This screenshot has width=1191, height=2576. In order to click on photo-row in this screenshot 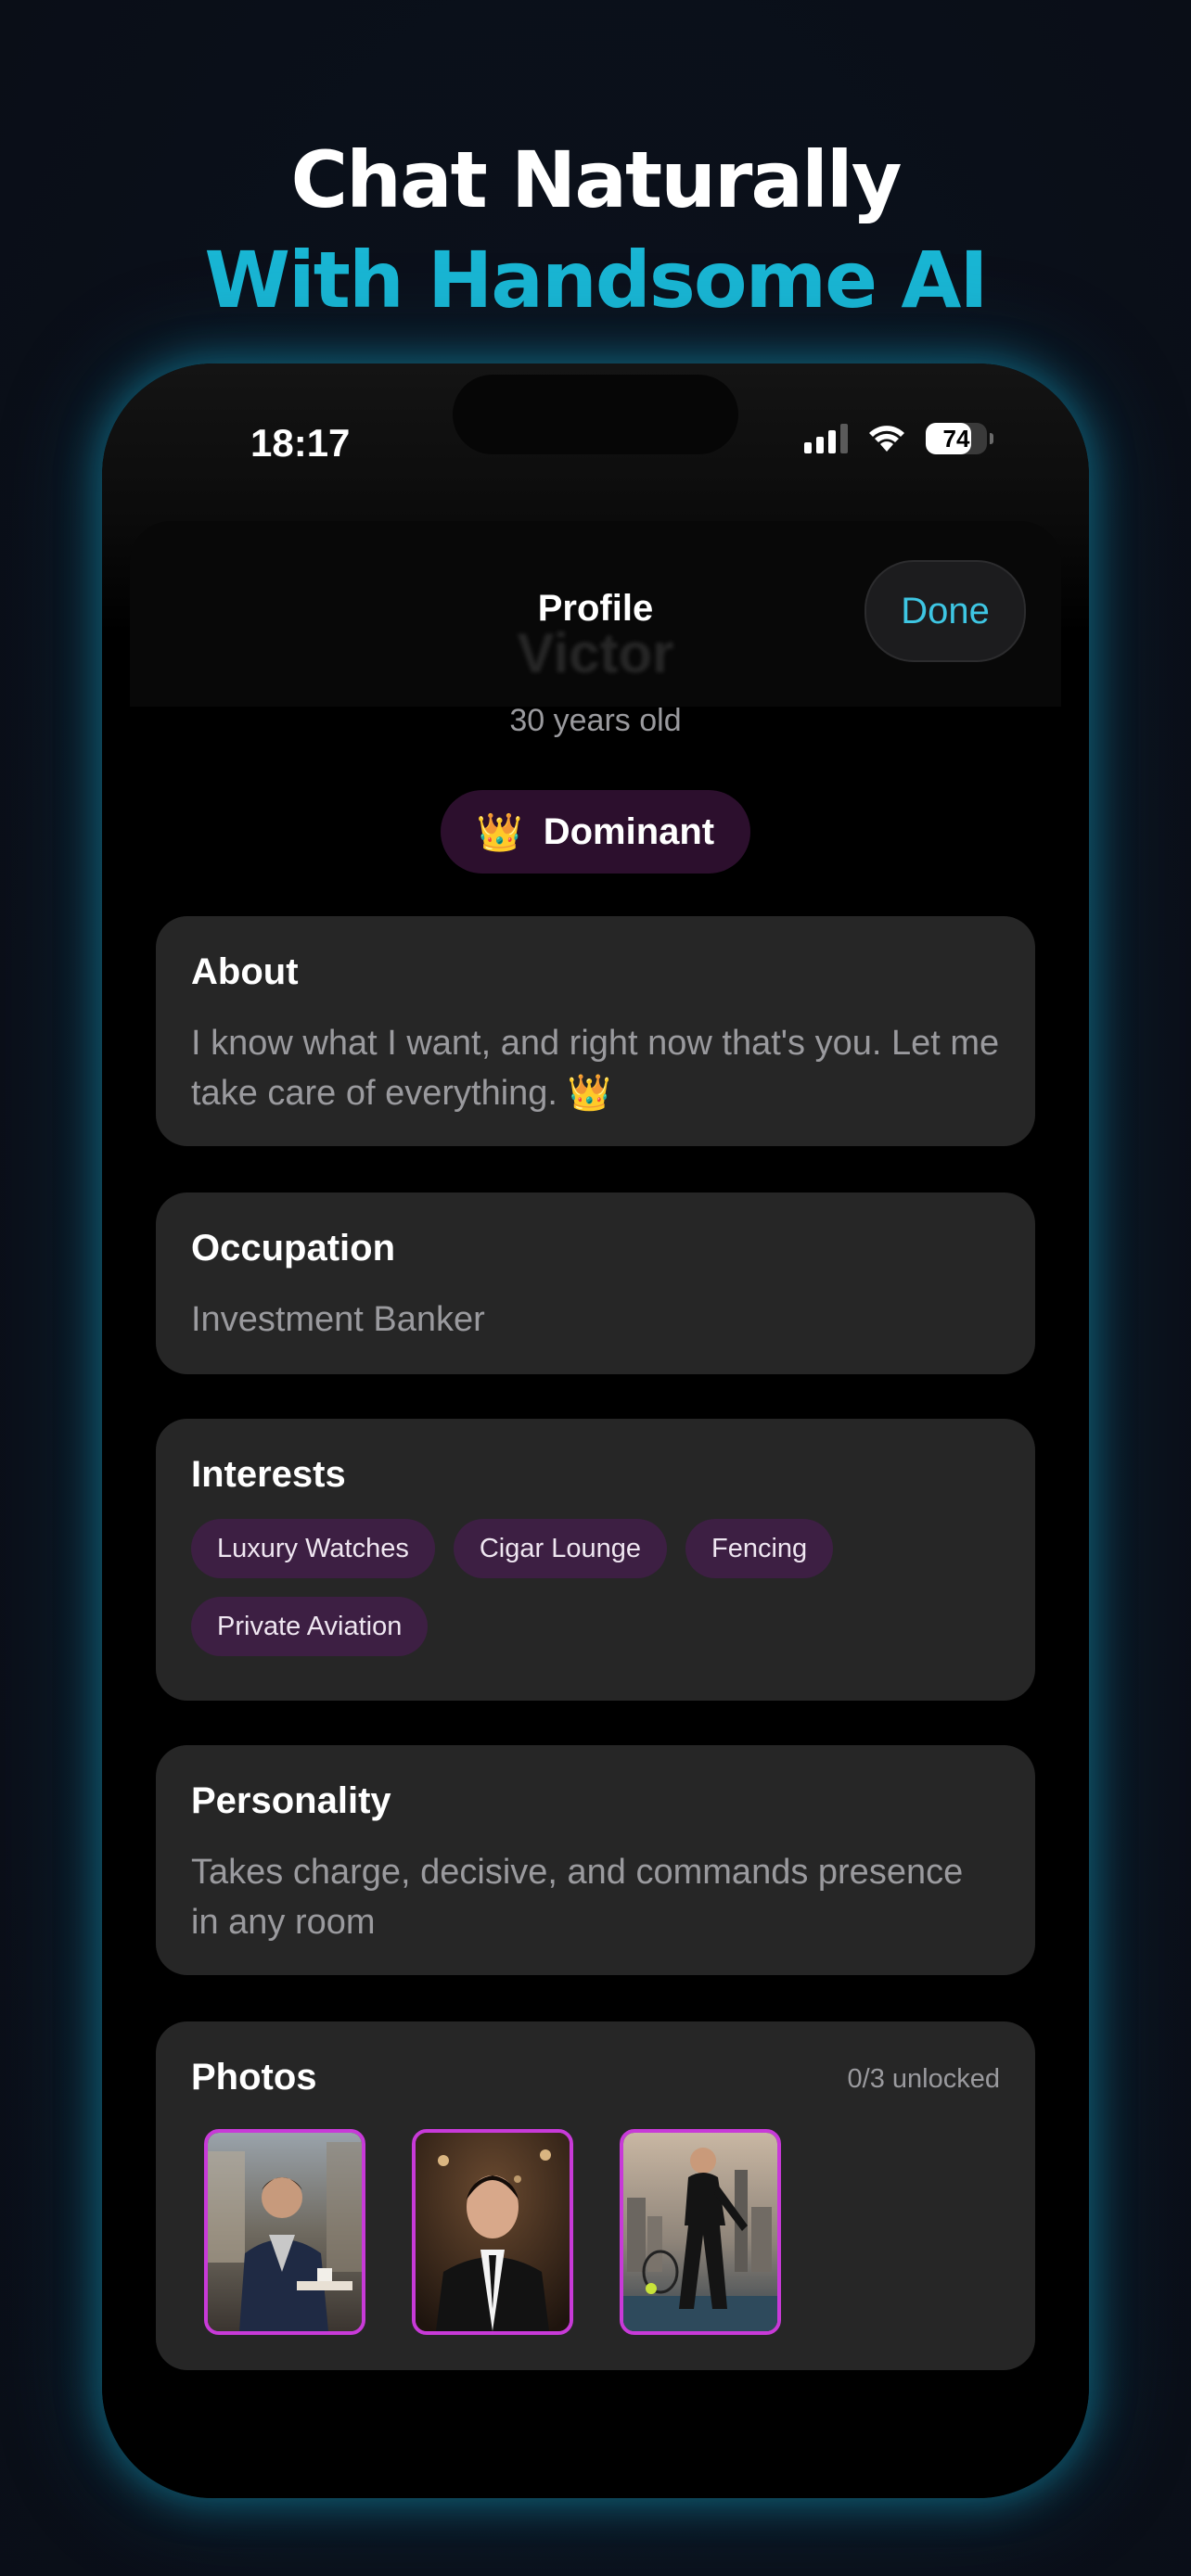, I will do `click(492, 2232)`.